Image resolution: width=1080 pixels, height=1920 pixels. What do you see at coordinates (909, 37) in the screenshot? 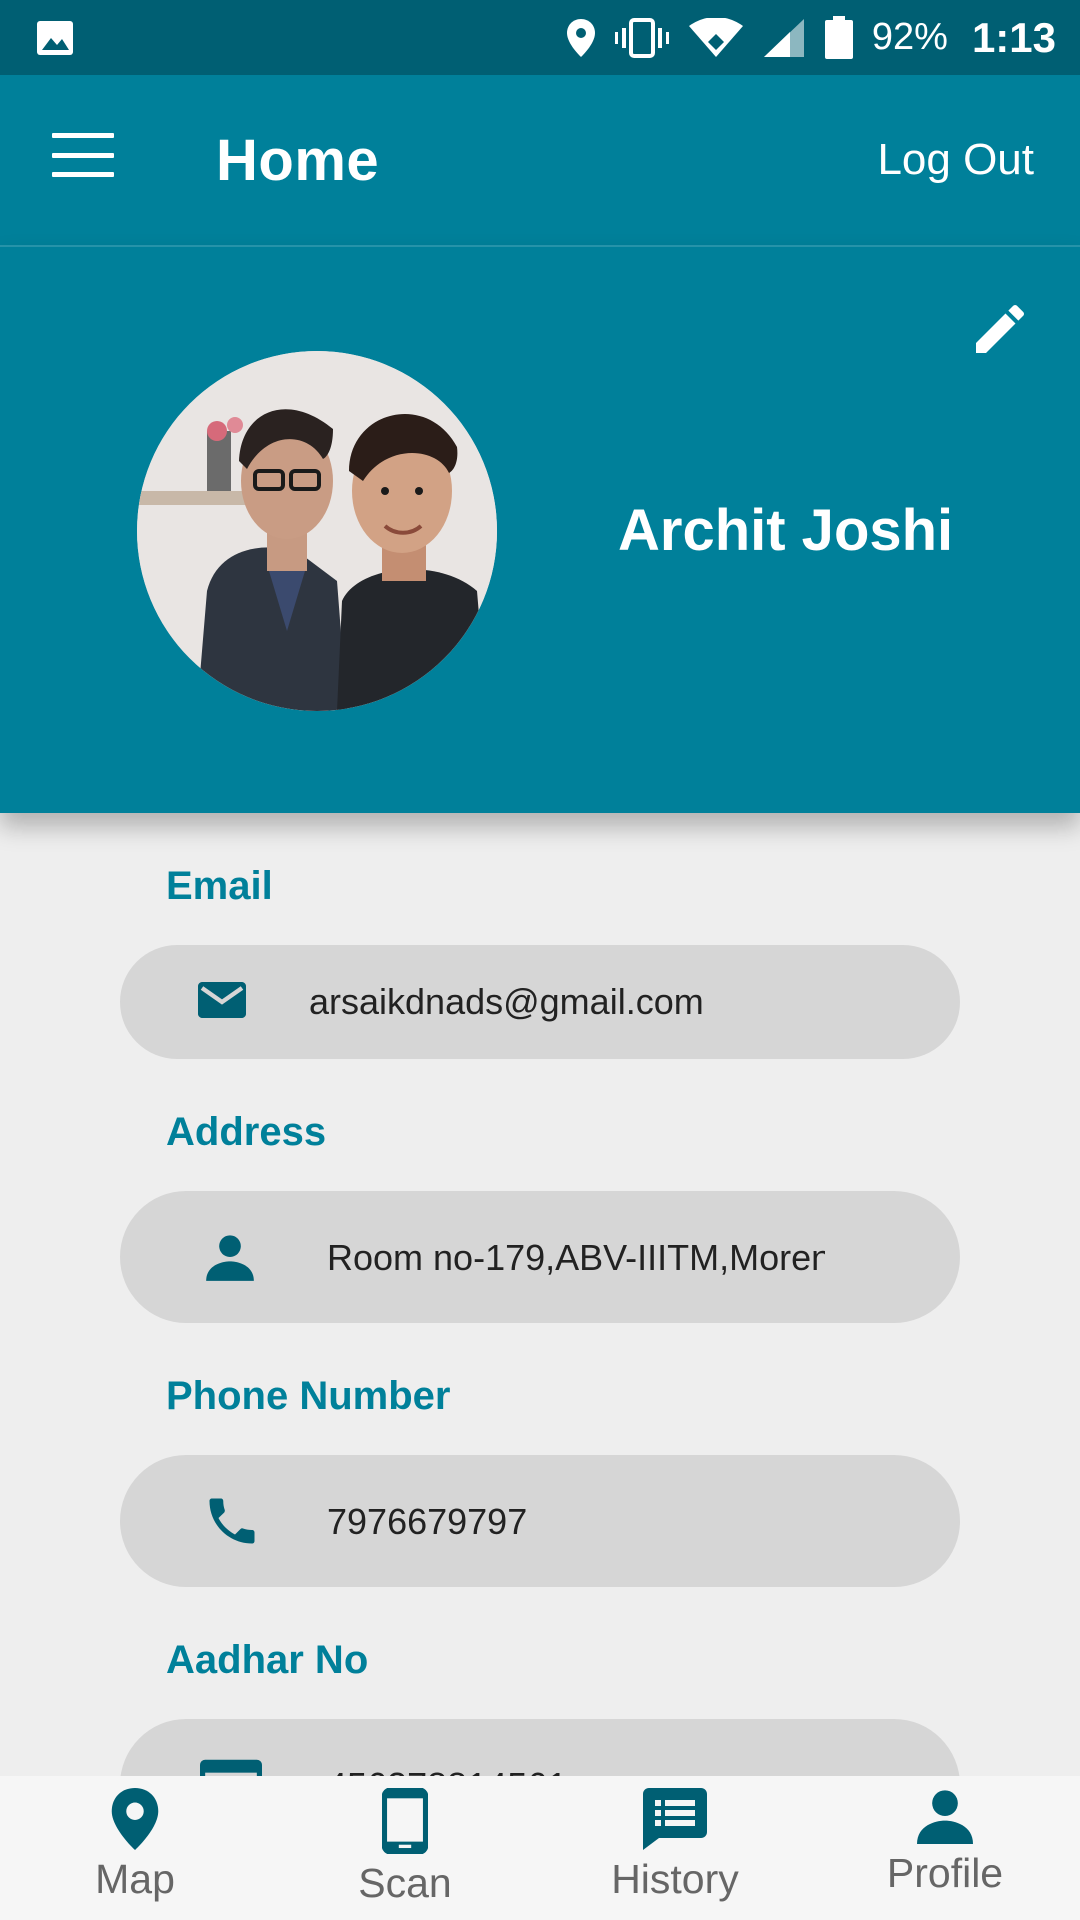
I see `battery-percent: 92%` at bounding box center [909, 37].